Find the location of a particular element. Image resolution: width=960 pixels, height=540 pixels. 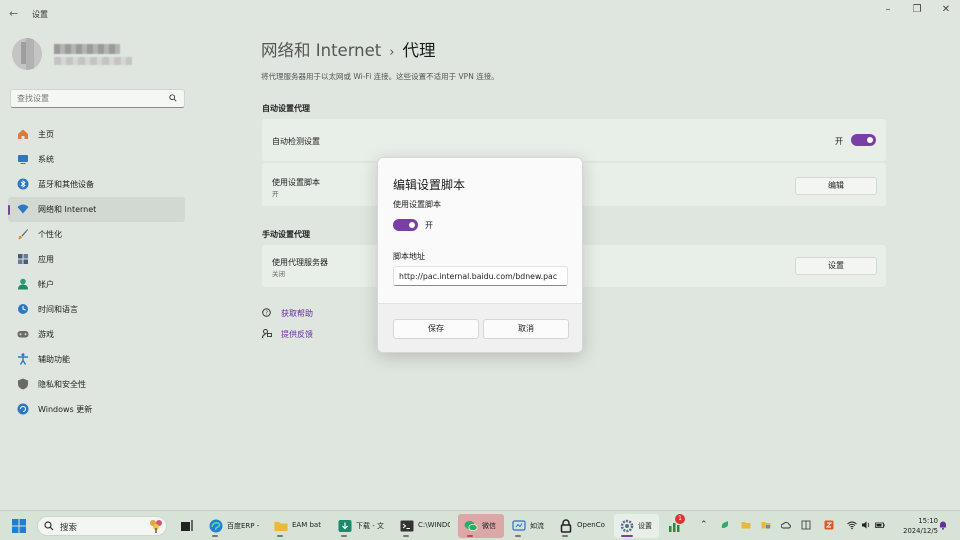

feedback-link: 提供反馈 is located at coordinates (287, 334).